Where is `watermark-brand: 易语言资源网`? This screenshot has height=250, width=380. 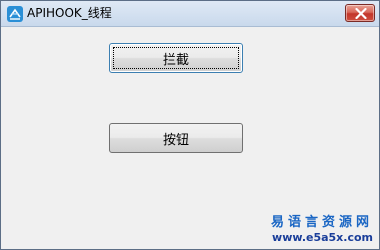
watermark-brand: 易语言资源网 is located at coordinates (321, 222).